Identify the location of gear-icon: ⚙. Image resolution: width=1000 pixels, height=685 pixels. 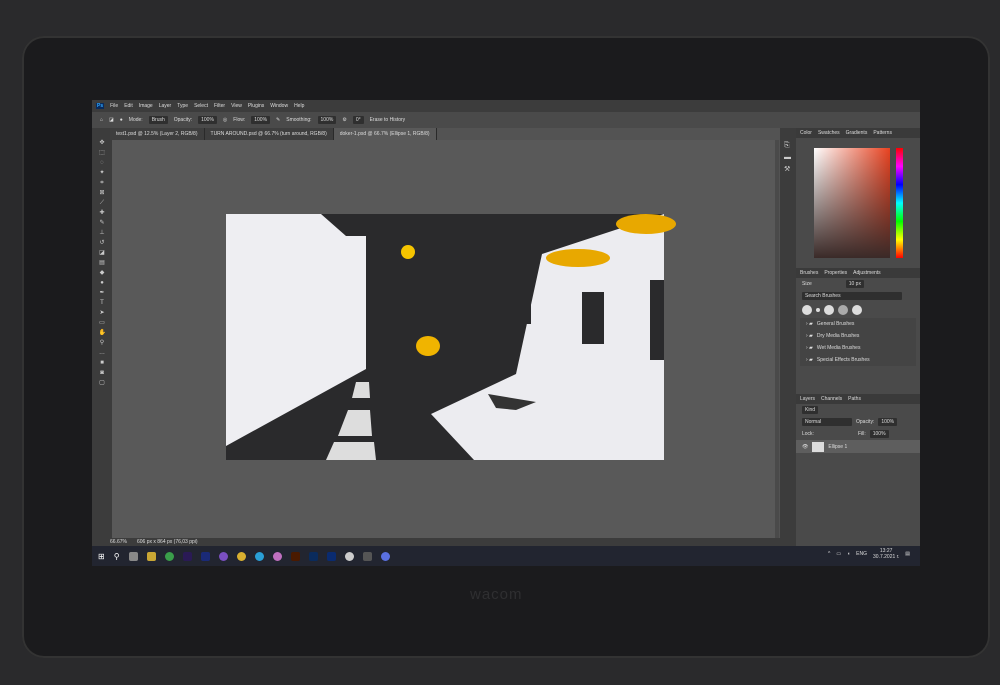
(344, 120).